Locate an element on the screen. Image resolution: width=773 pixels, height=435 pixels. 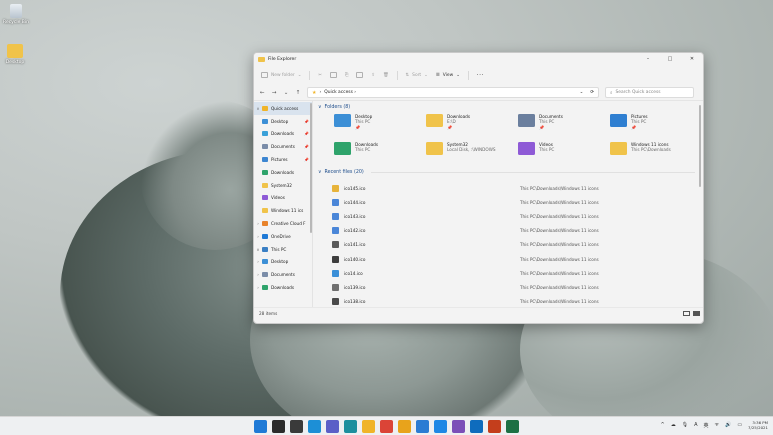
show-hidden-icons-button: ^ is located at coordinates (663, 425).